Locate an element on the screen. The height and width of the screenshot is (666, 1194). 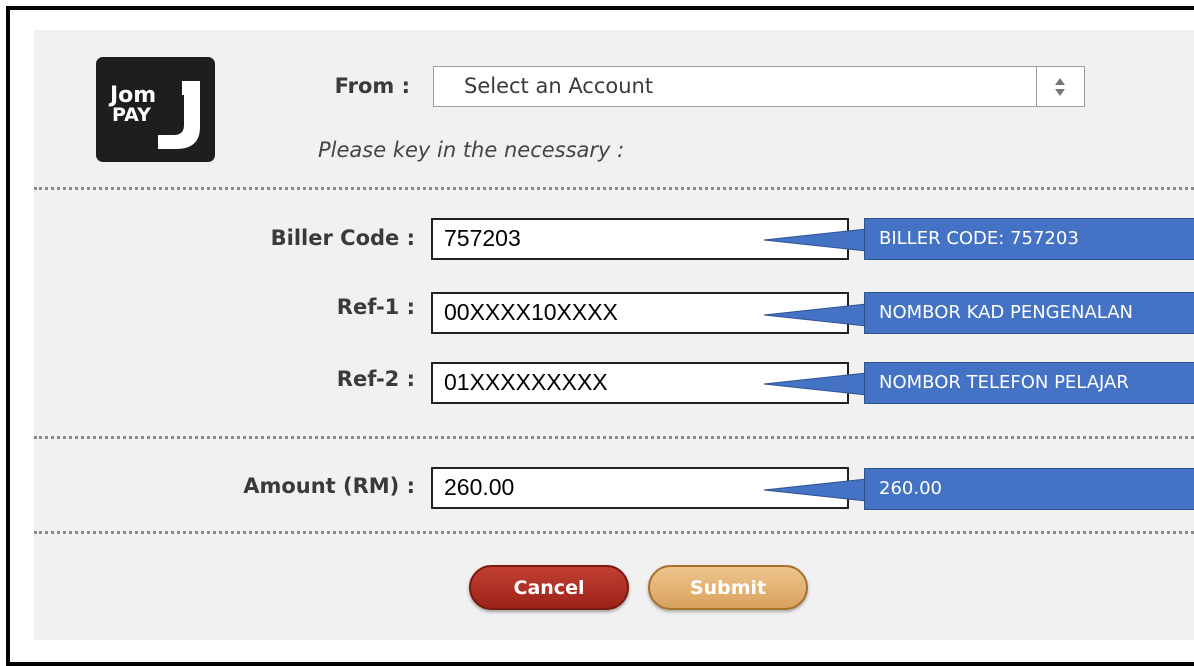
jompay-logo: Jom PAY is located at coordinates (155, 109).